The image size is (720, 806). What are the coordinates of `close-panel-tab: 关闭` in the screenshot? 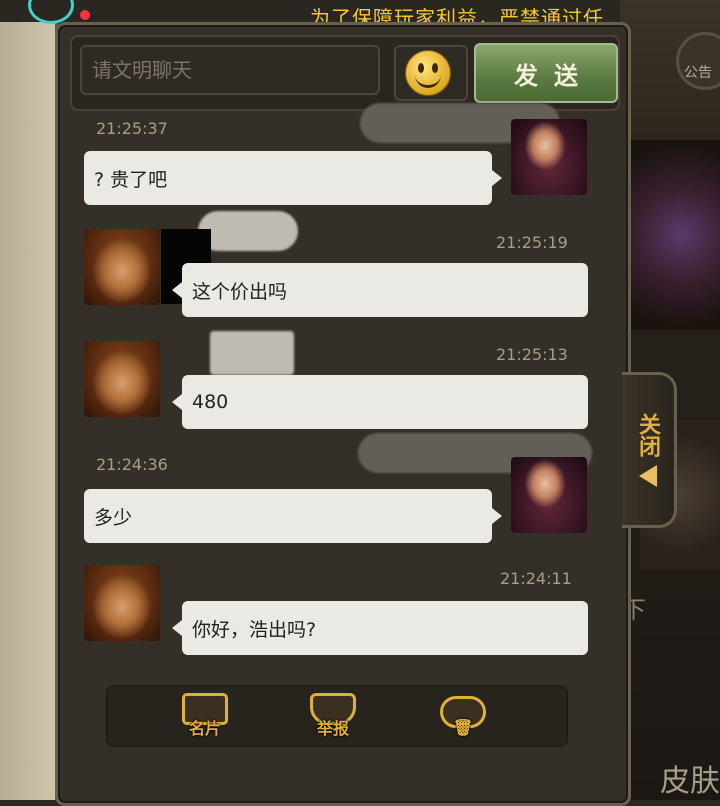 It's located at (649, 450).